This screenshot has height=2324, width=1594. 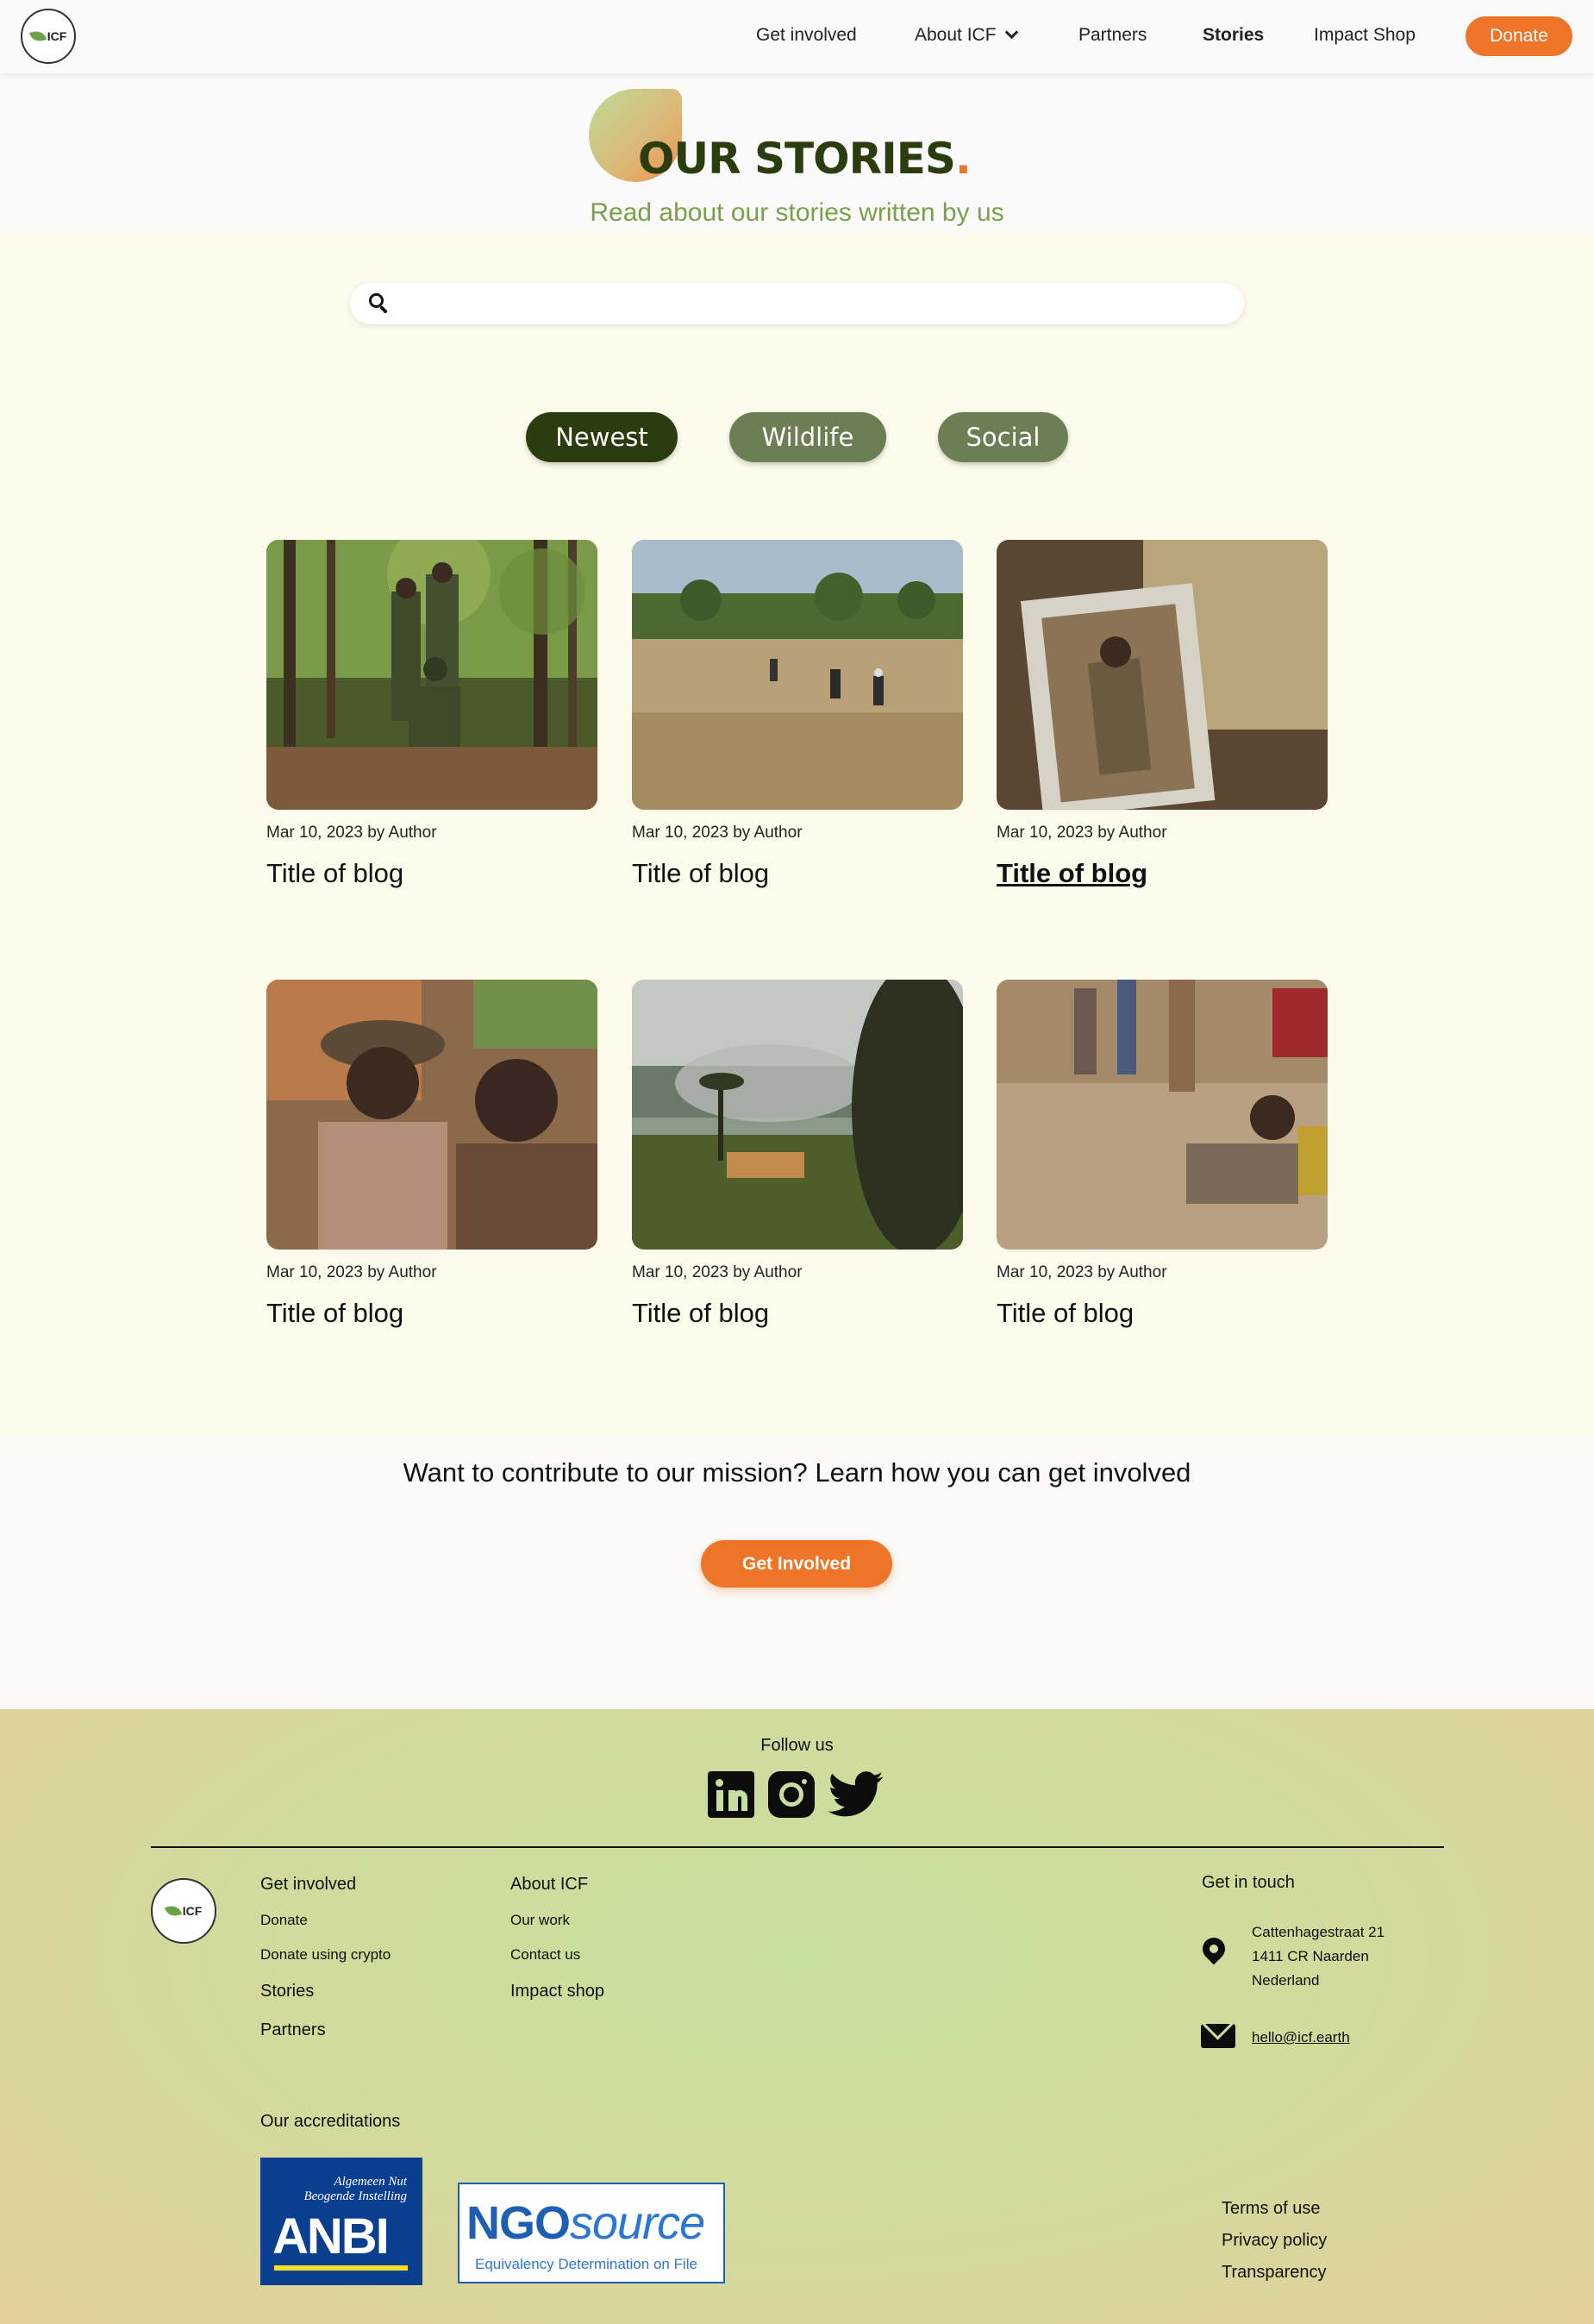 What do you see at coordinates (1519, 36) in the screenshot?
I see `donate-button: Donate` at bounding box center [1519, 36].